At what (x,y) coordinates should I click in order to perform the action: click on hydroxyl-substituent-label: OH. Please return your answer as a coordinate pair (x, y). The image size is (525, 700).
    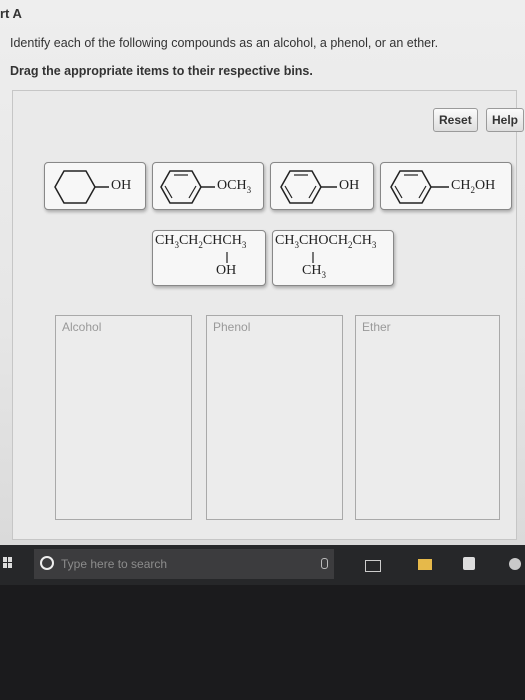
    Looking at the image, I should click on (226, 270).